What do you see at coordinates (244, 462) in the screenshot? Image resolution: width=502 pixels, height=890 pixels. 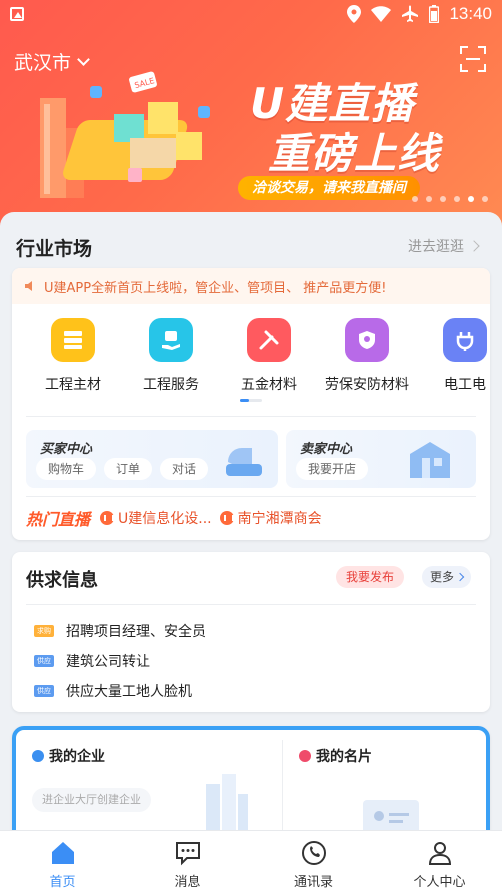 I see `sofa-icon` at bounding box center [244, 462].